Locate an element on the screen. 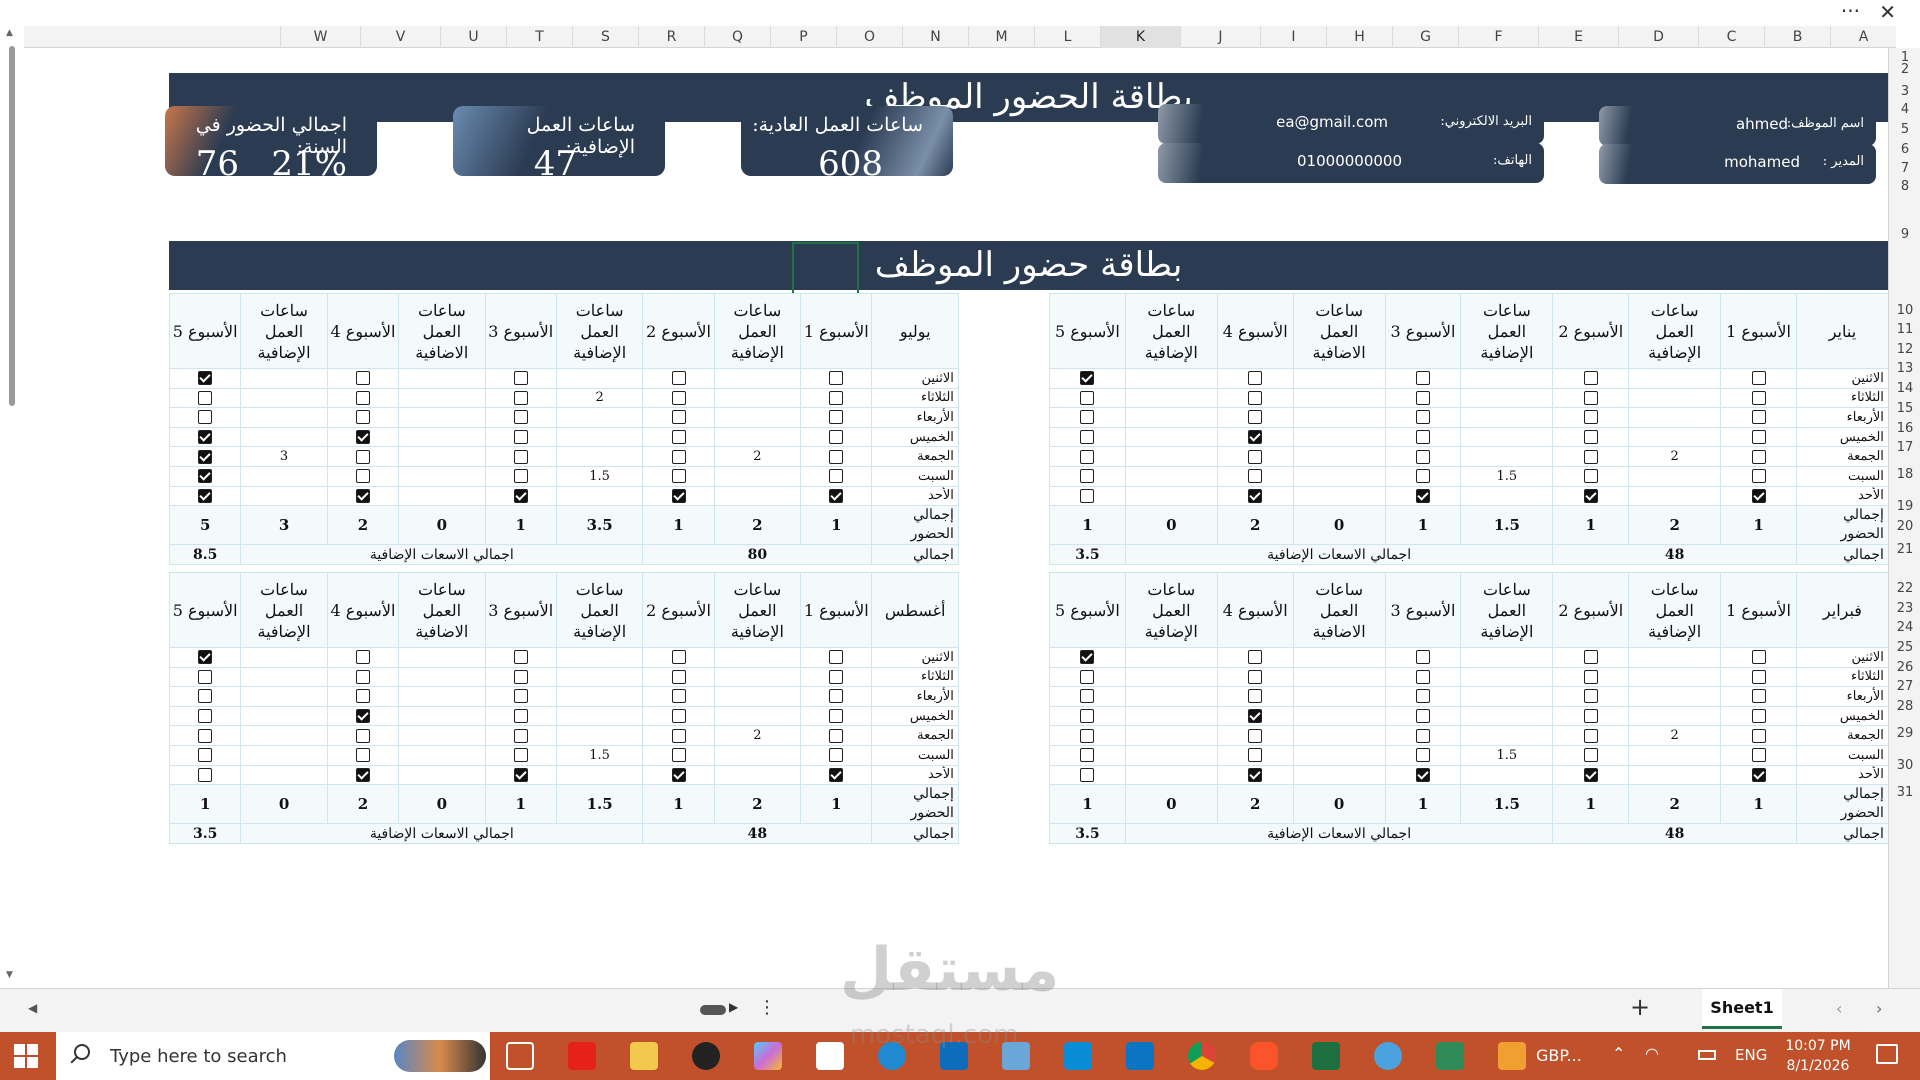 This screenshot has width=1920, height=1080. row-header: 15 is located at coordinates (1904, 408).